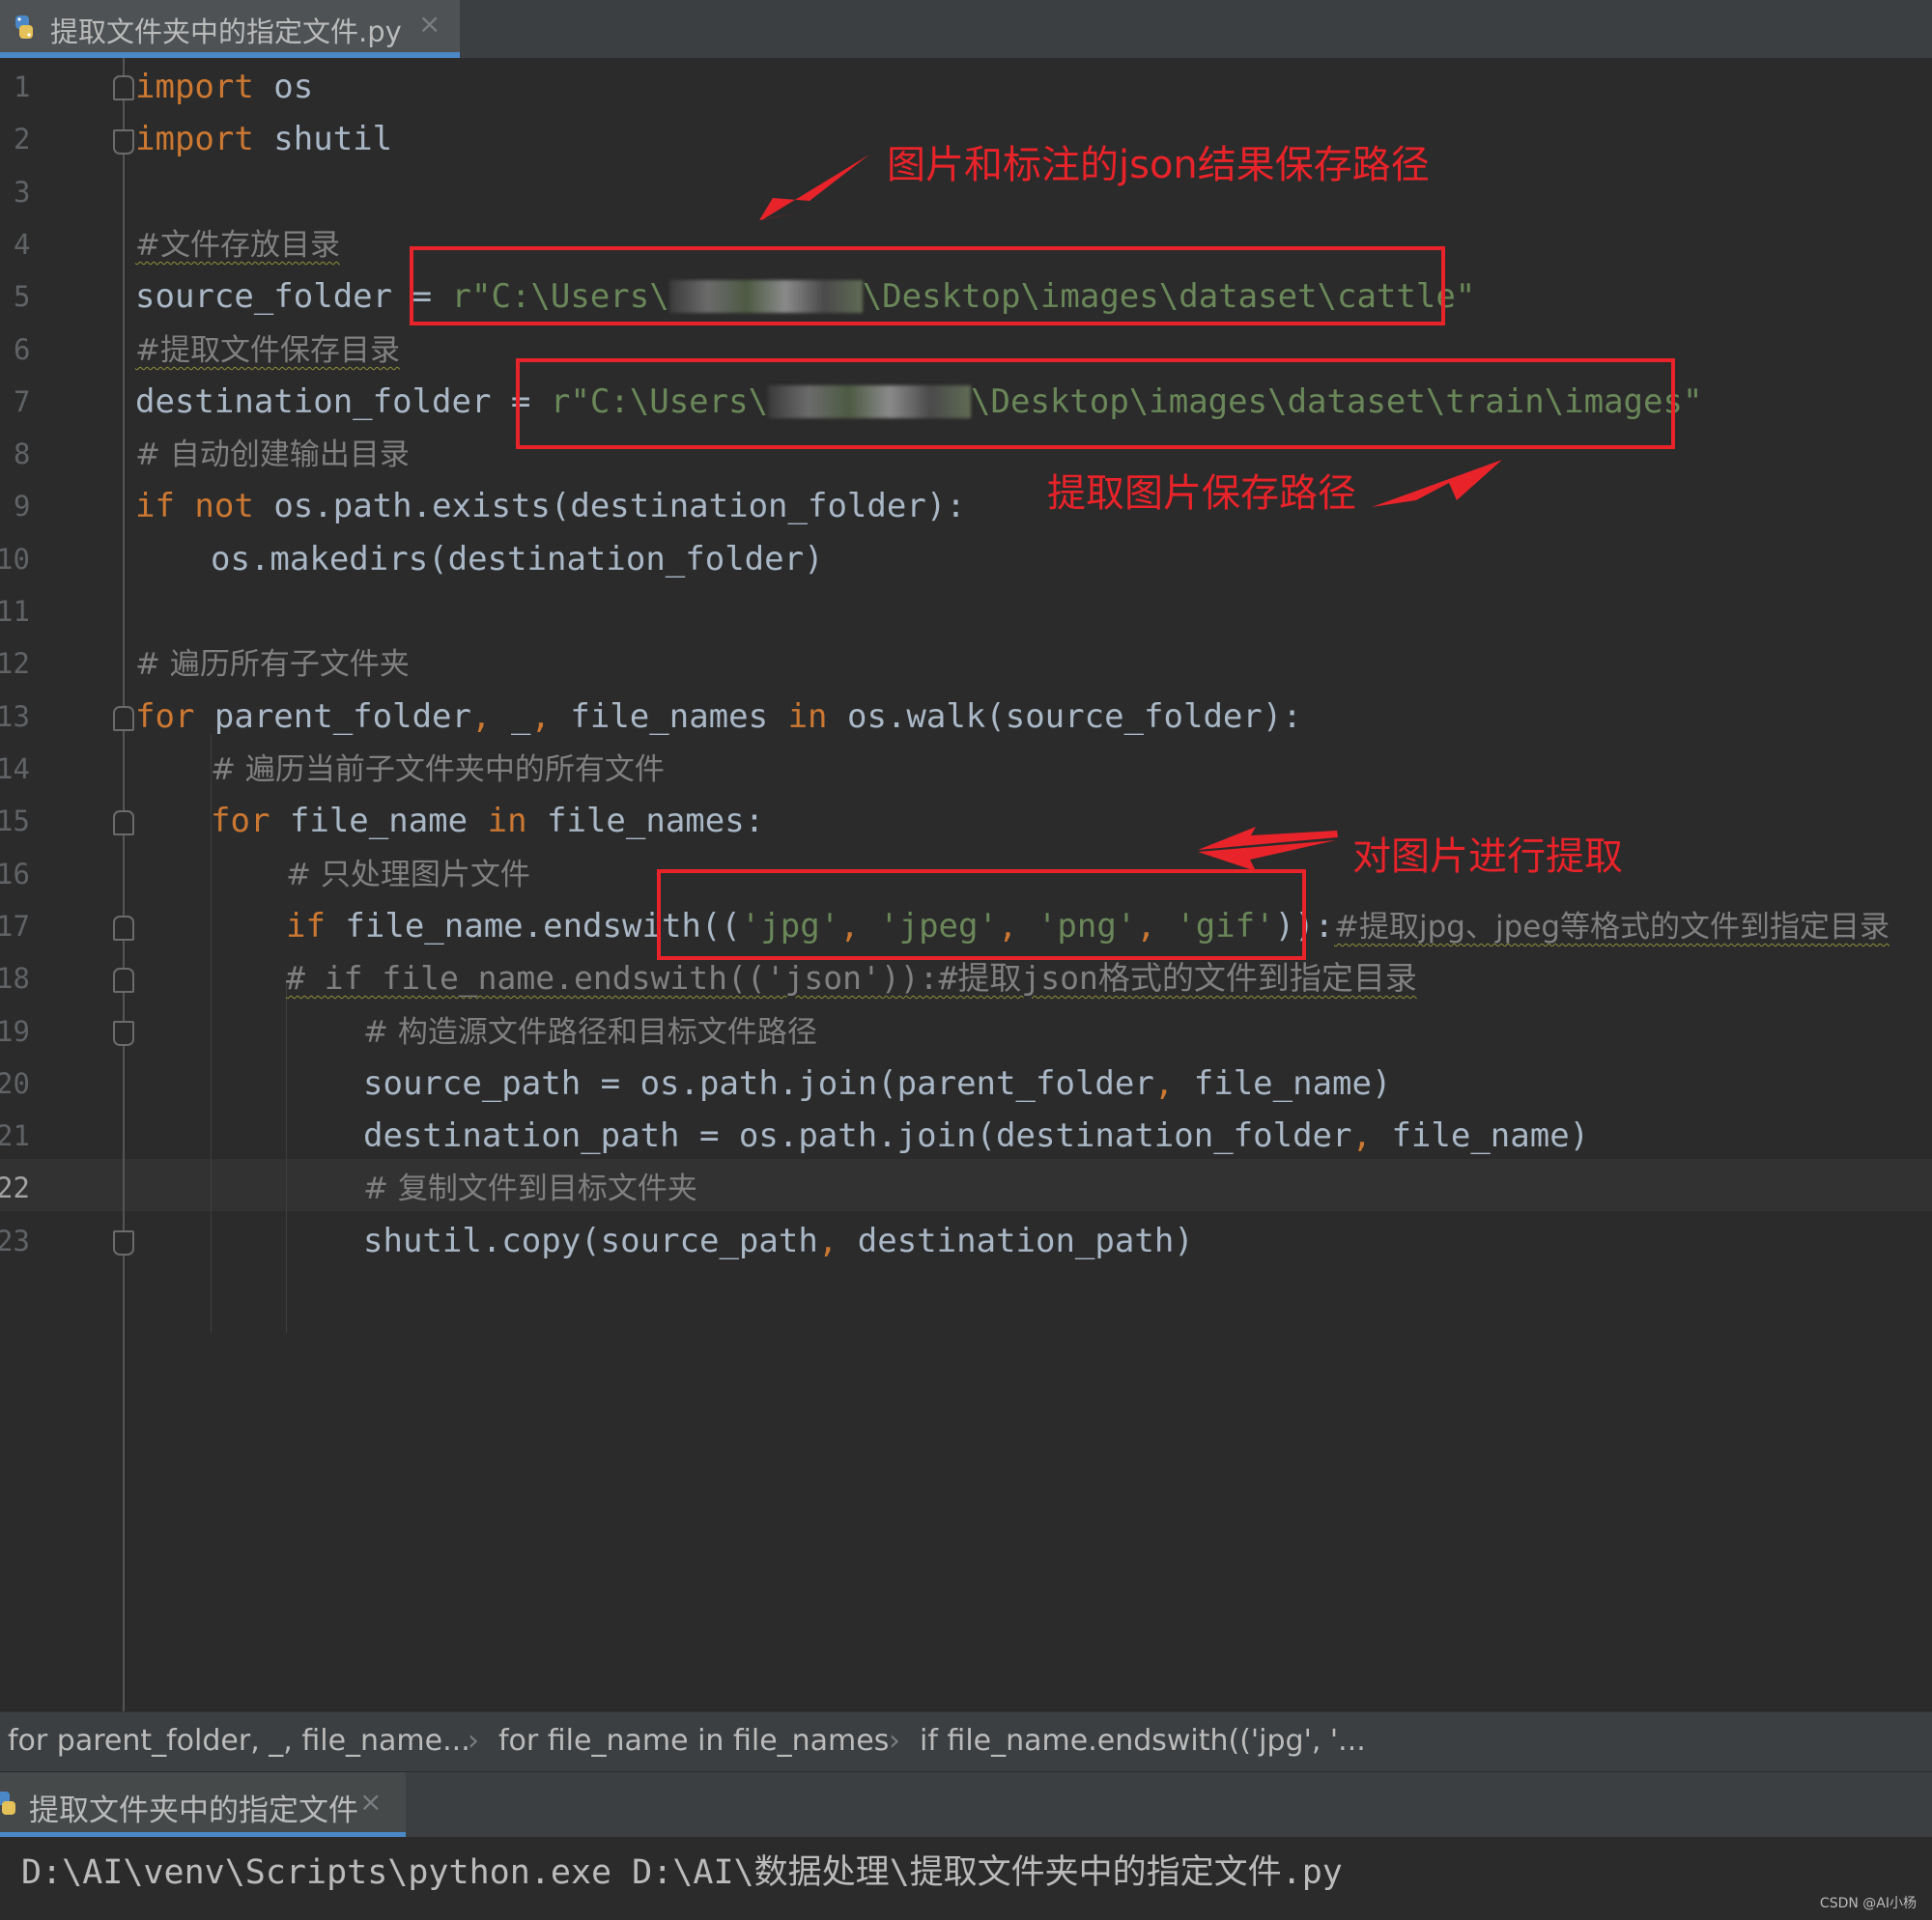 This screenshot has width=1932, height=1920. I want to click on line-number: 17, so click(15, 926).